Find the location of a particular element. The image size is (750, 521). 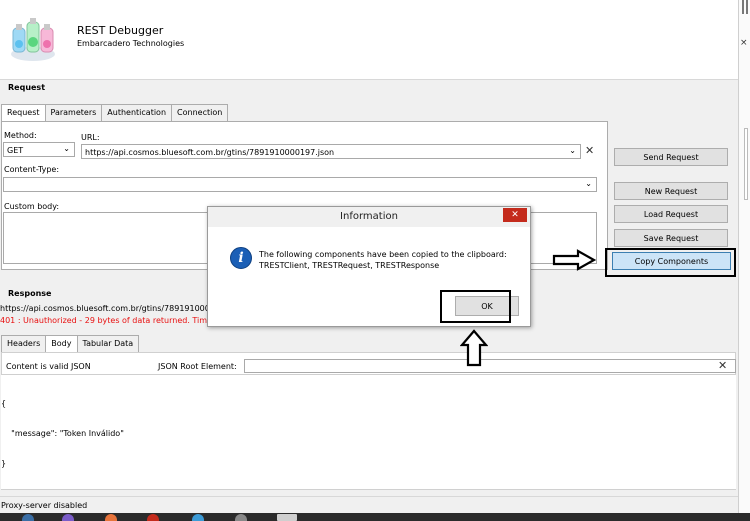

tab-parameters: Parameters is located at coordinates (73, 112).